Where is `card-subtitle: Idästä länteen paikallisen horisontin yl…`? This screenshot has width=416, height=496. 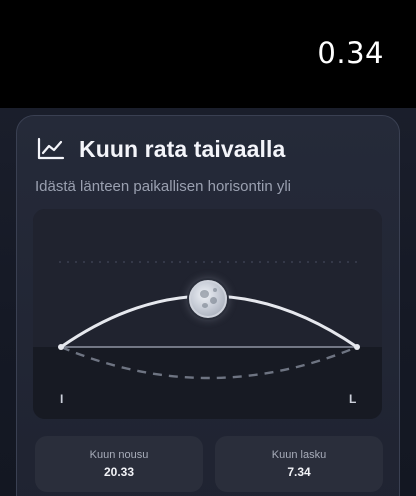
card-subtitle: Idästä länteen paikallisen horisontin yl… is located at coordinates (163, 186).